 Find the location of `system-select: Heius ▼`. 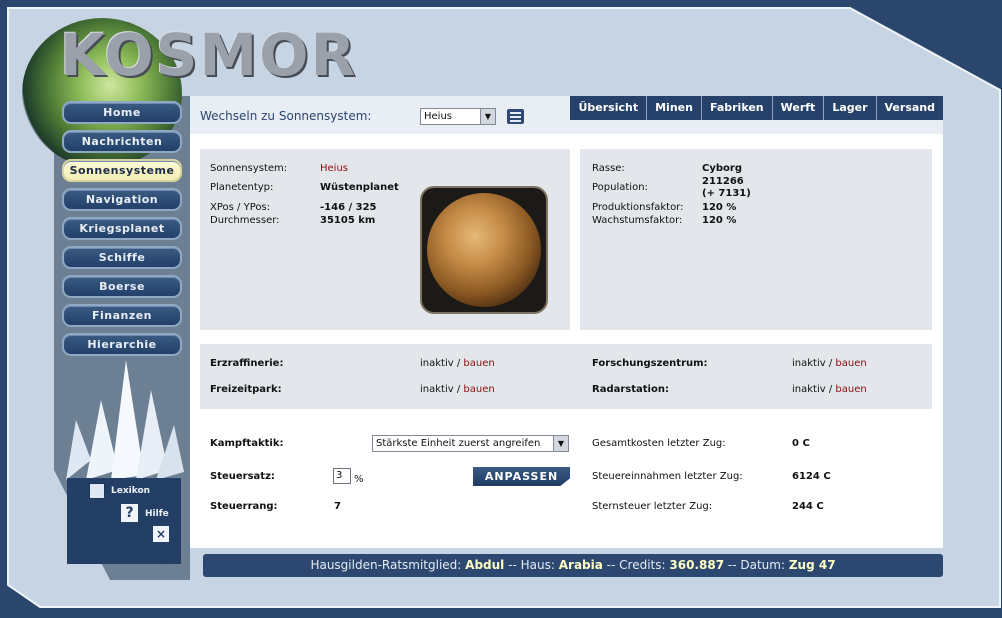

system-select: Heius ▼ is located at coordinates (458, 116).